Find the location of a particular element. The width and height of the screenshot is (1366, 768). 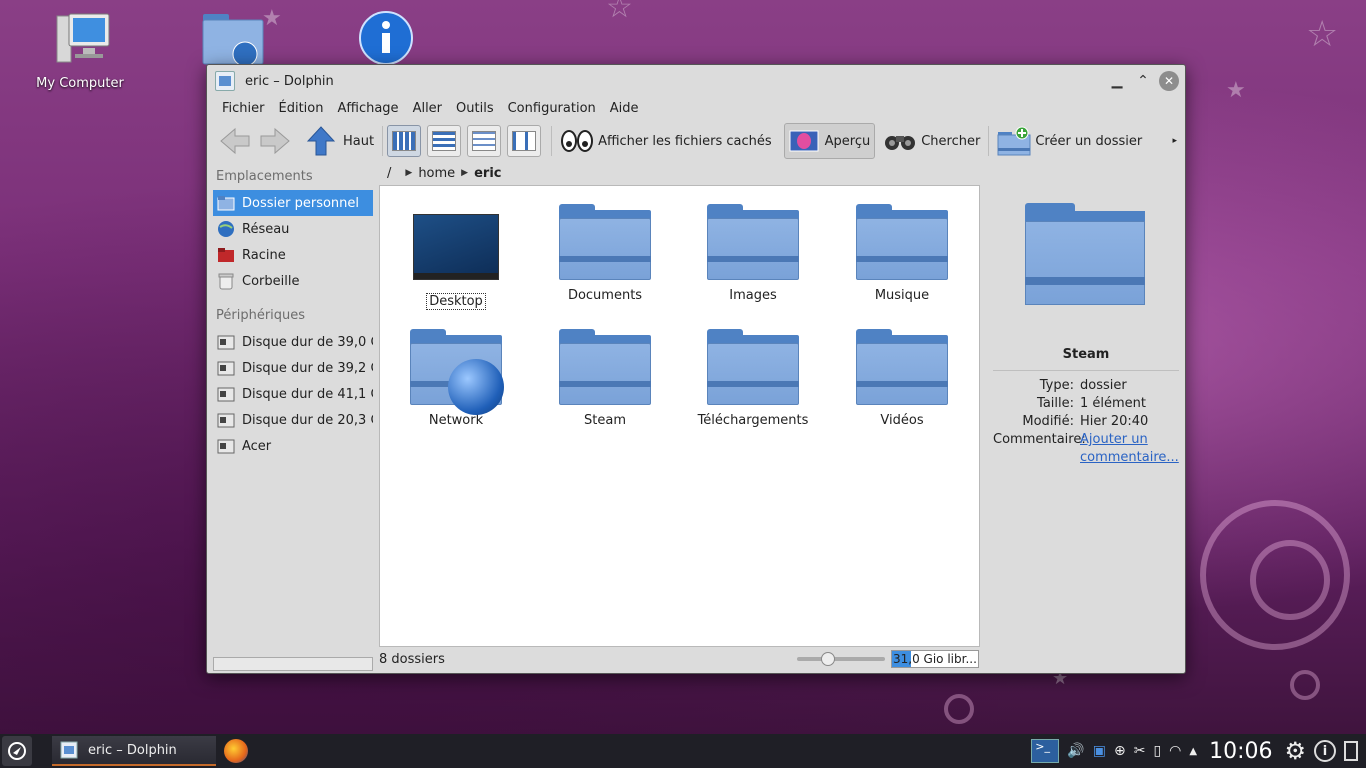

sidebar-item-disk-3: Disque dur de 41,1 Gi is located at coordinates (293, 394).